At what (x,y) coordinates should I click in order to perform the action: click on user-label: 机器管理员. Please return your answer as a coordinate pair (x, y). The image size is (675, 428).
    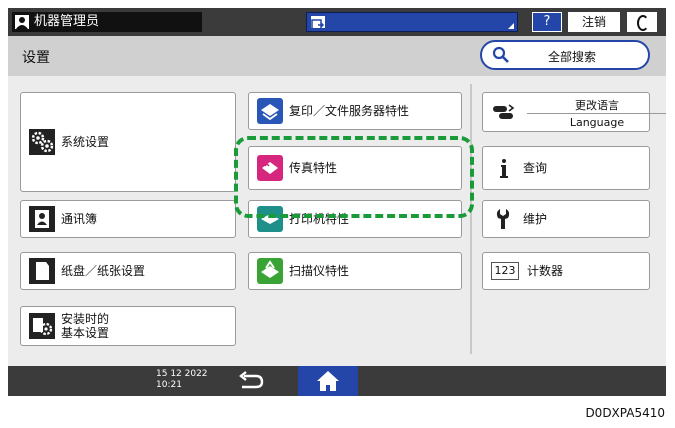
    Looking at the image, I should click on (67, 21).